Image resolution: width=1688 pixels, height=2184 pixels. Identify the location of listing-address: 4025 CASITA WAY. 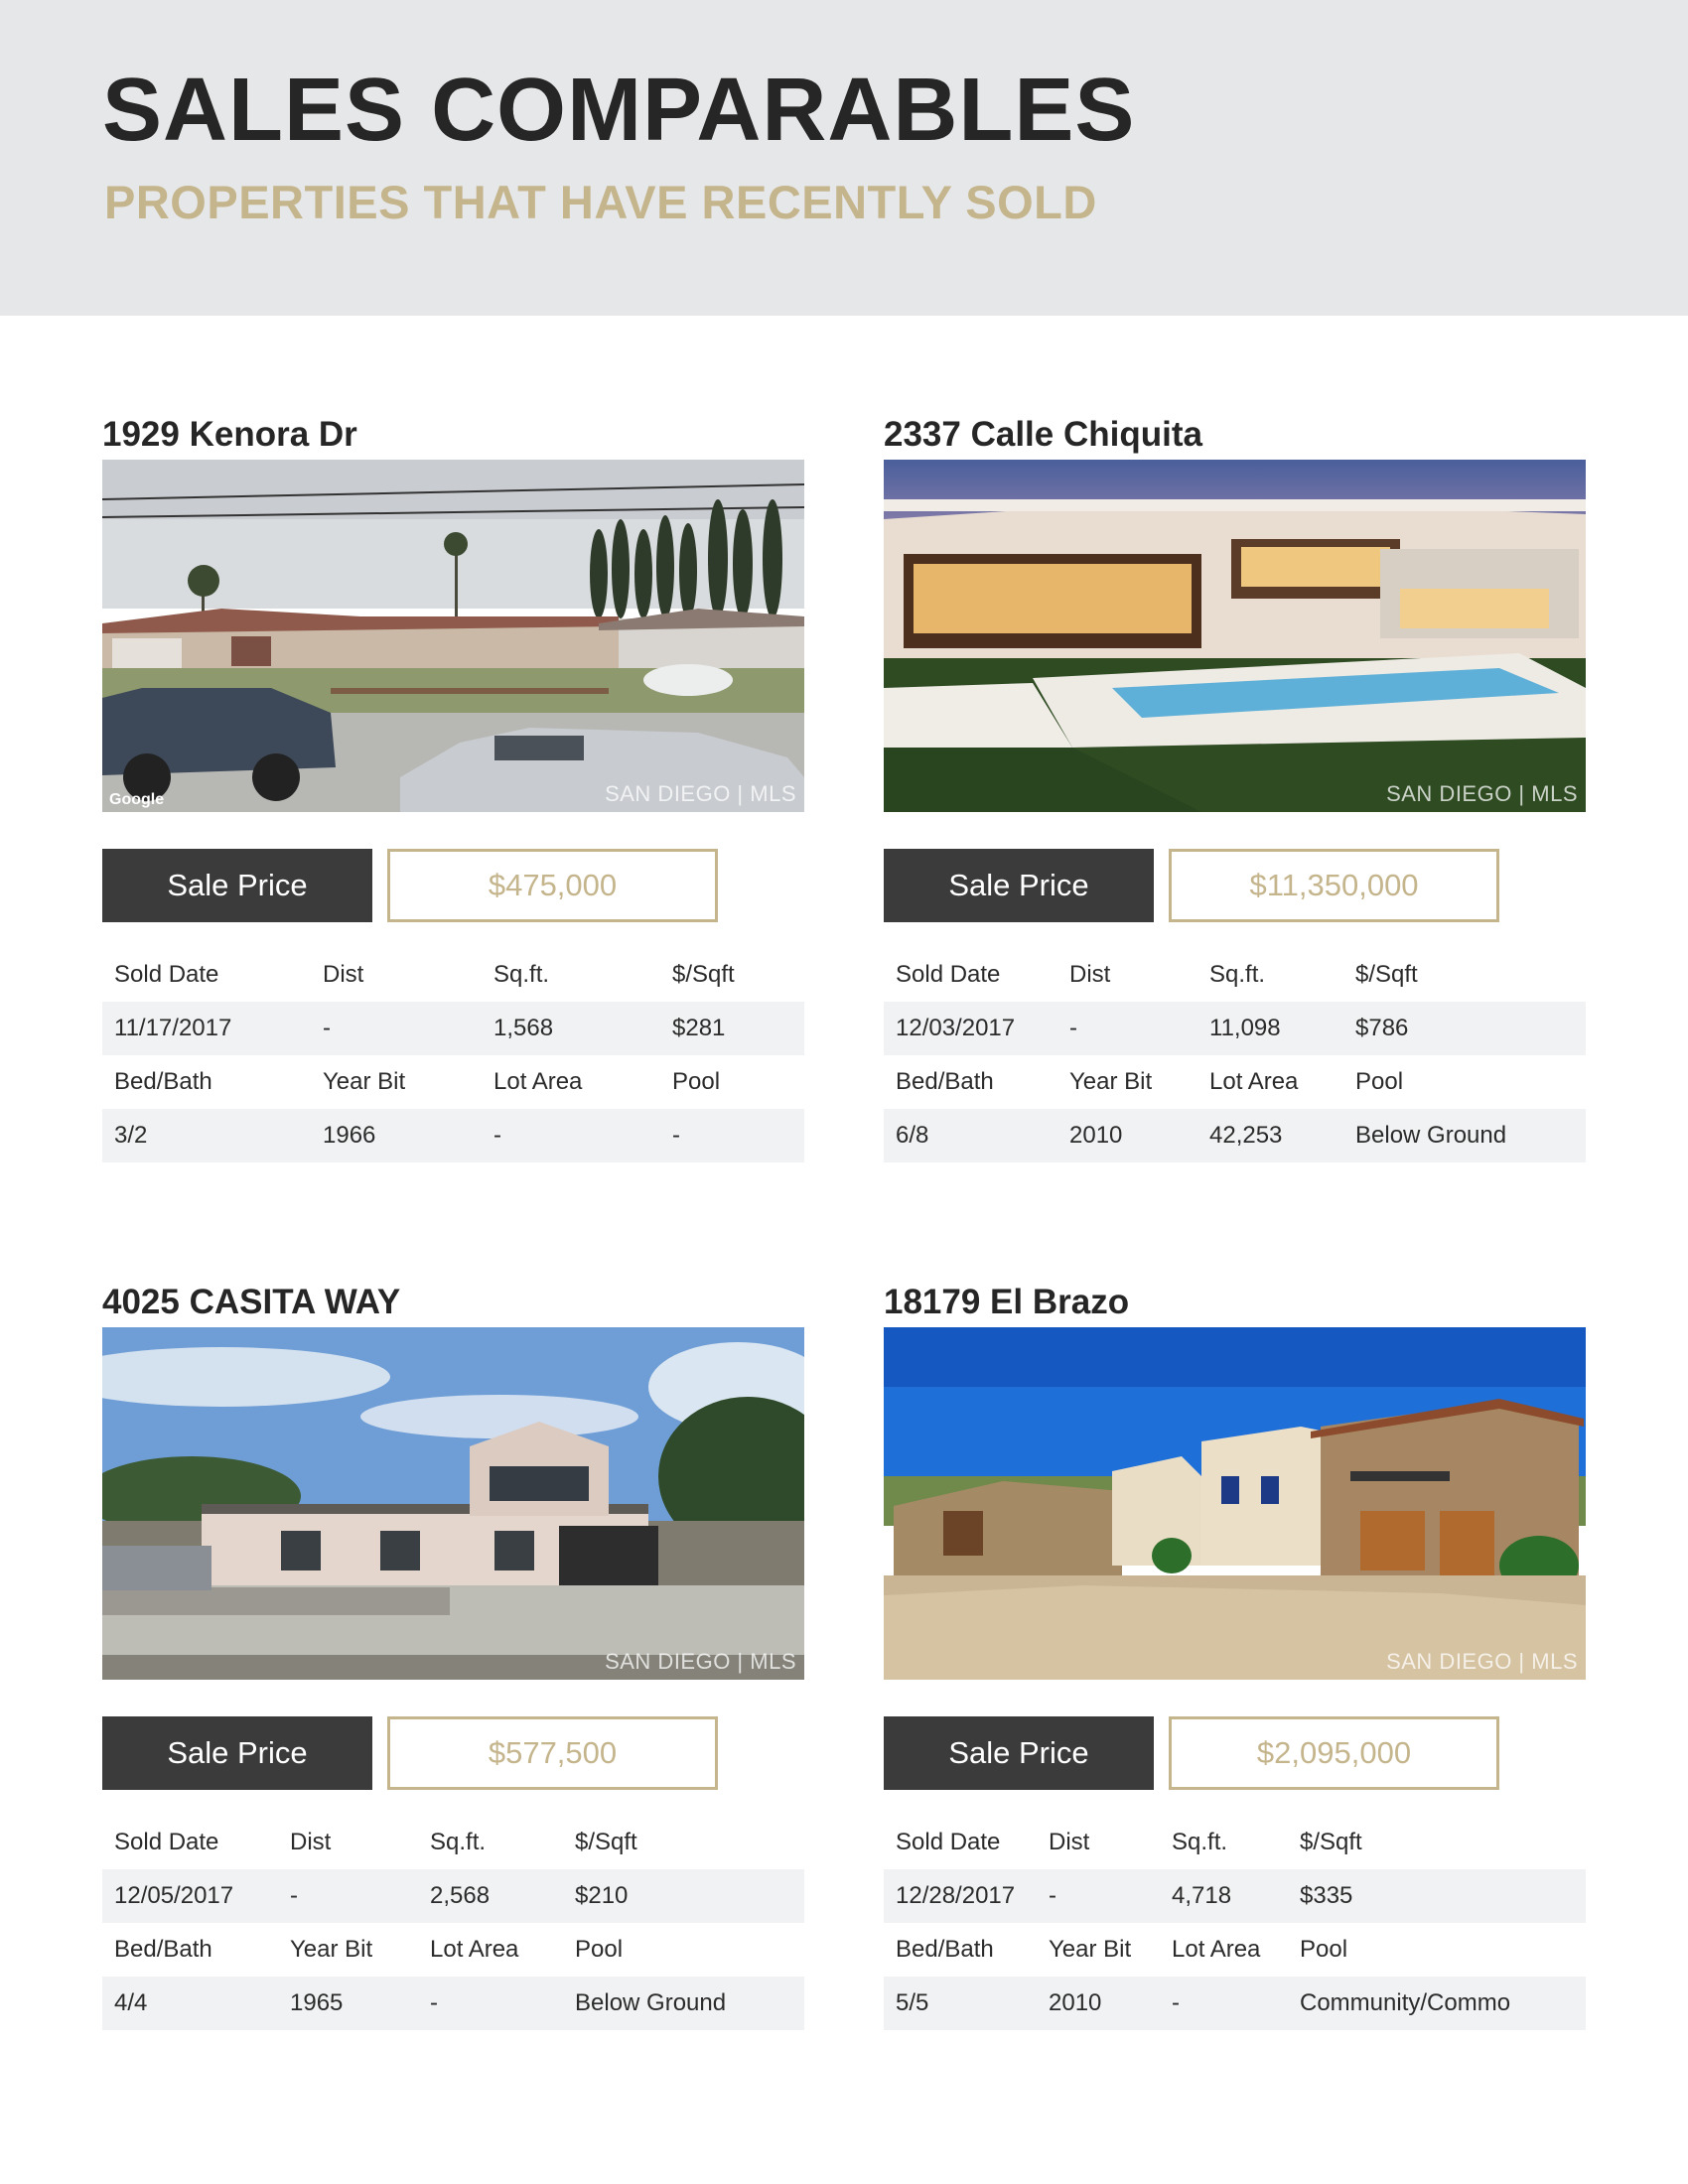
(251, 1302).